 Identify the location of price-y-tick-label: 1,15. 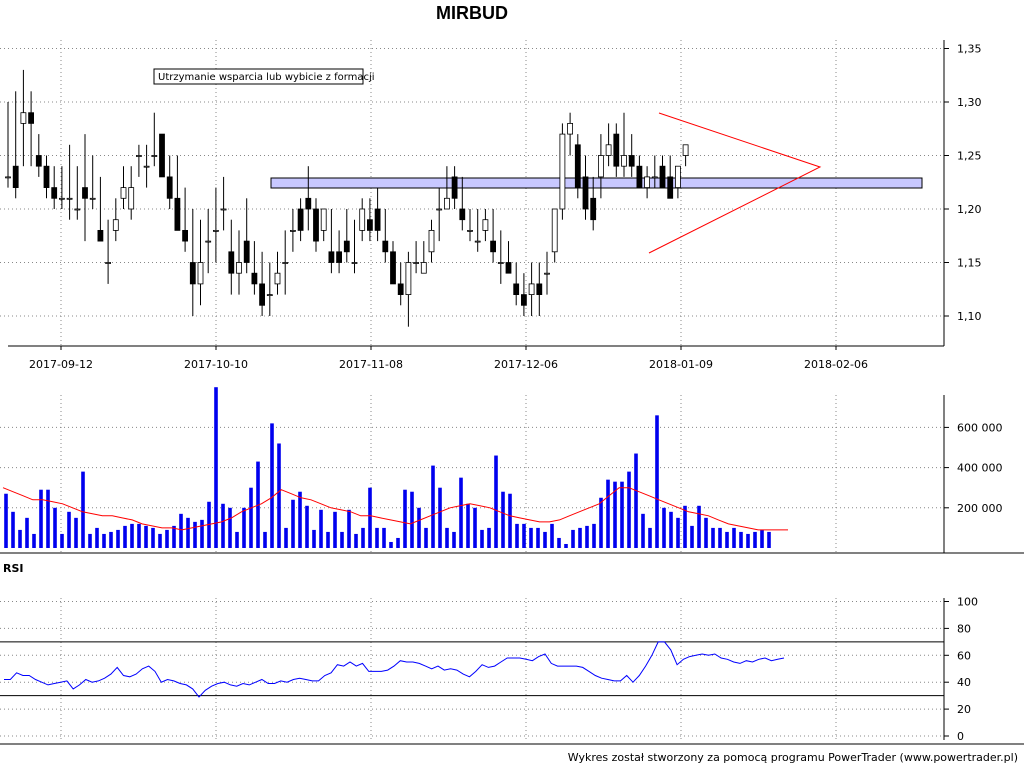
(969, 263).